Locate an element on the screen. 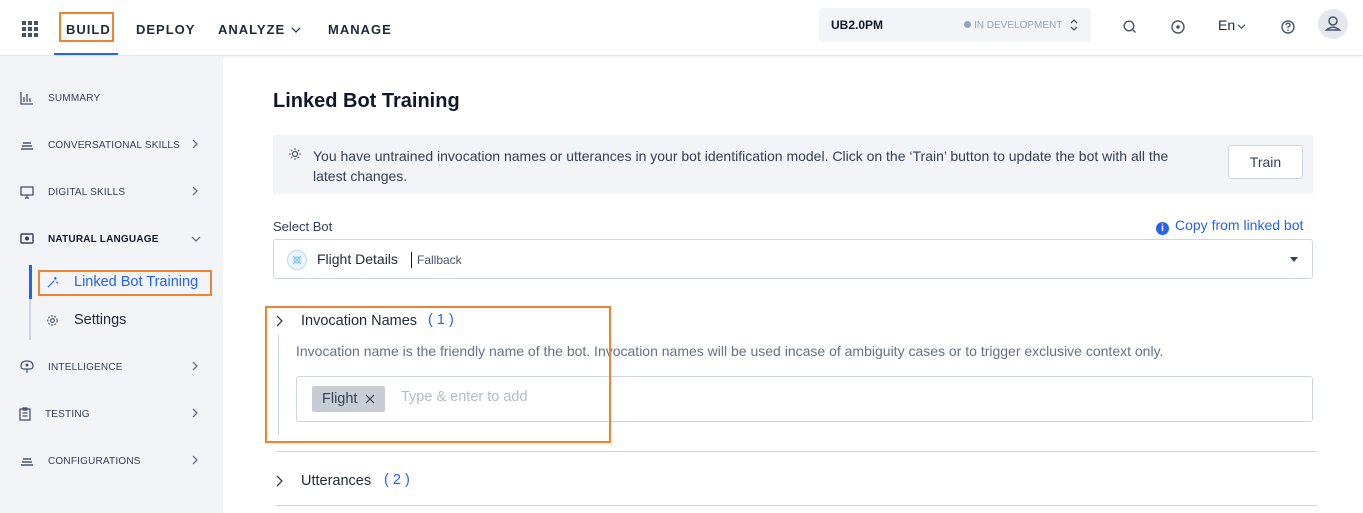 This screenshot has width=1363, height=513. select-bot-dropdown: Flight Details Fallback is located at coordinates (793, 259).